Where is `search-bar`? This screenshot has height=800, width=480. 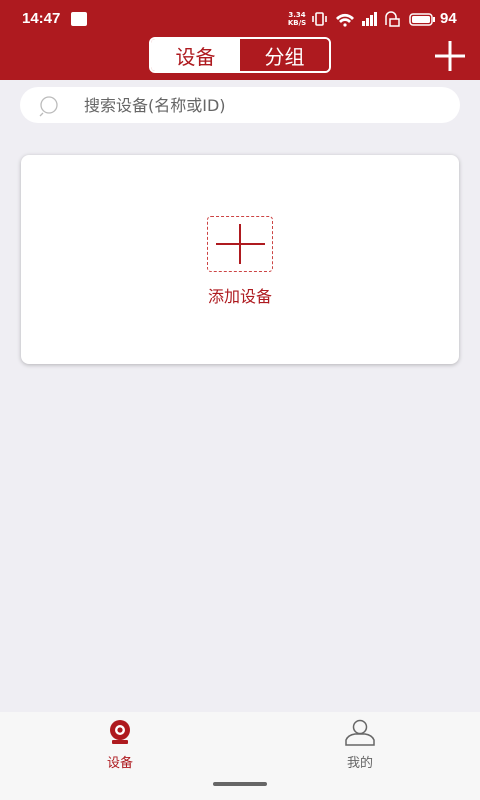
search-bar is located at coordinates (240, 105).